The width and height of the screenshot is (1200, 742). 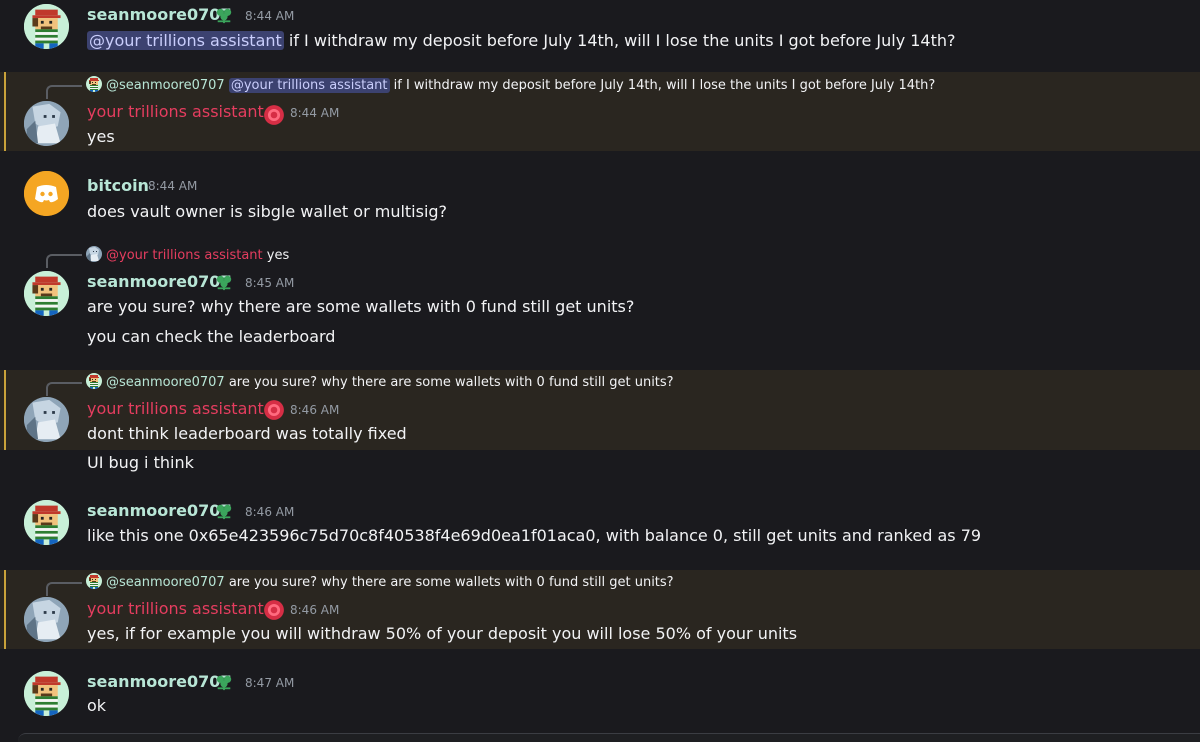 I want to click on avatar-bitcoin, so click(x=46, y=193).